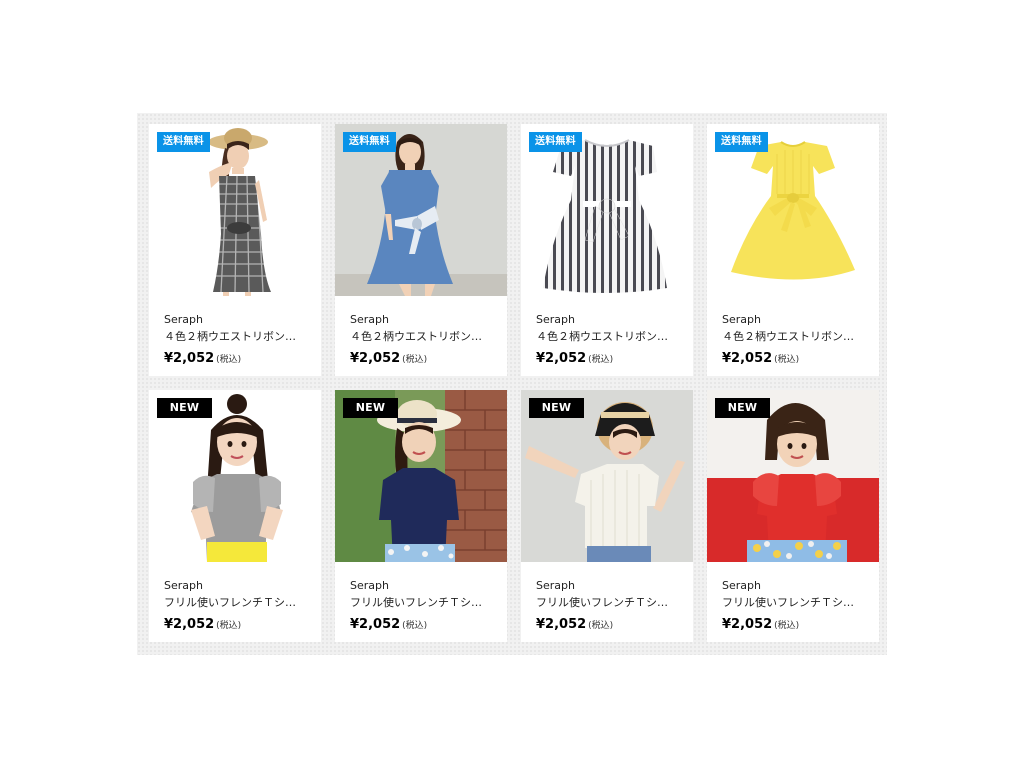  I want to click on product-image-gingham-dress: 送料無料, so click(235, 210).